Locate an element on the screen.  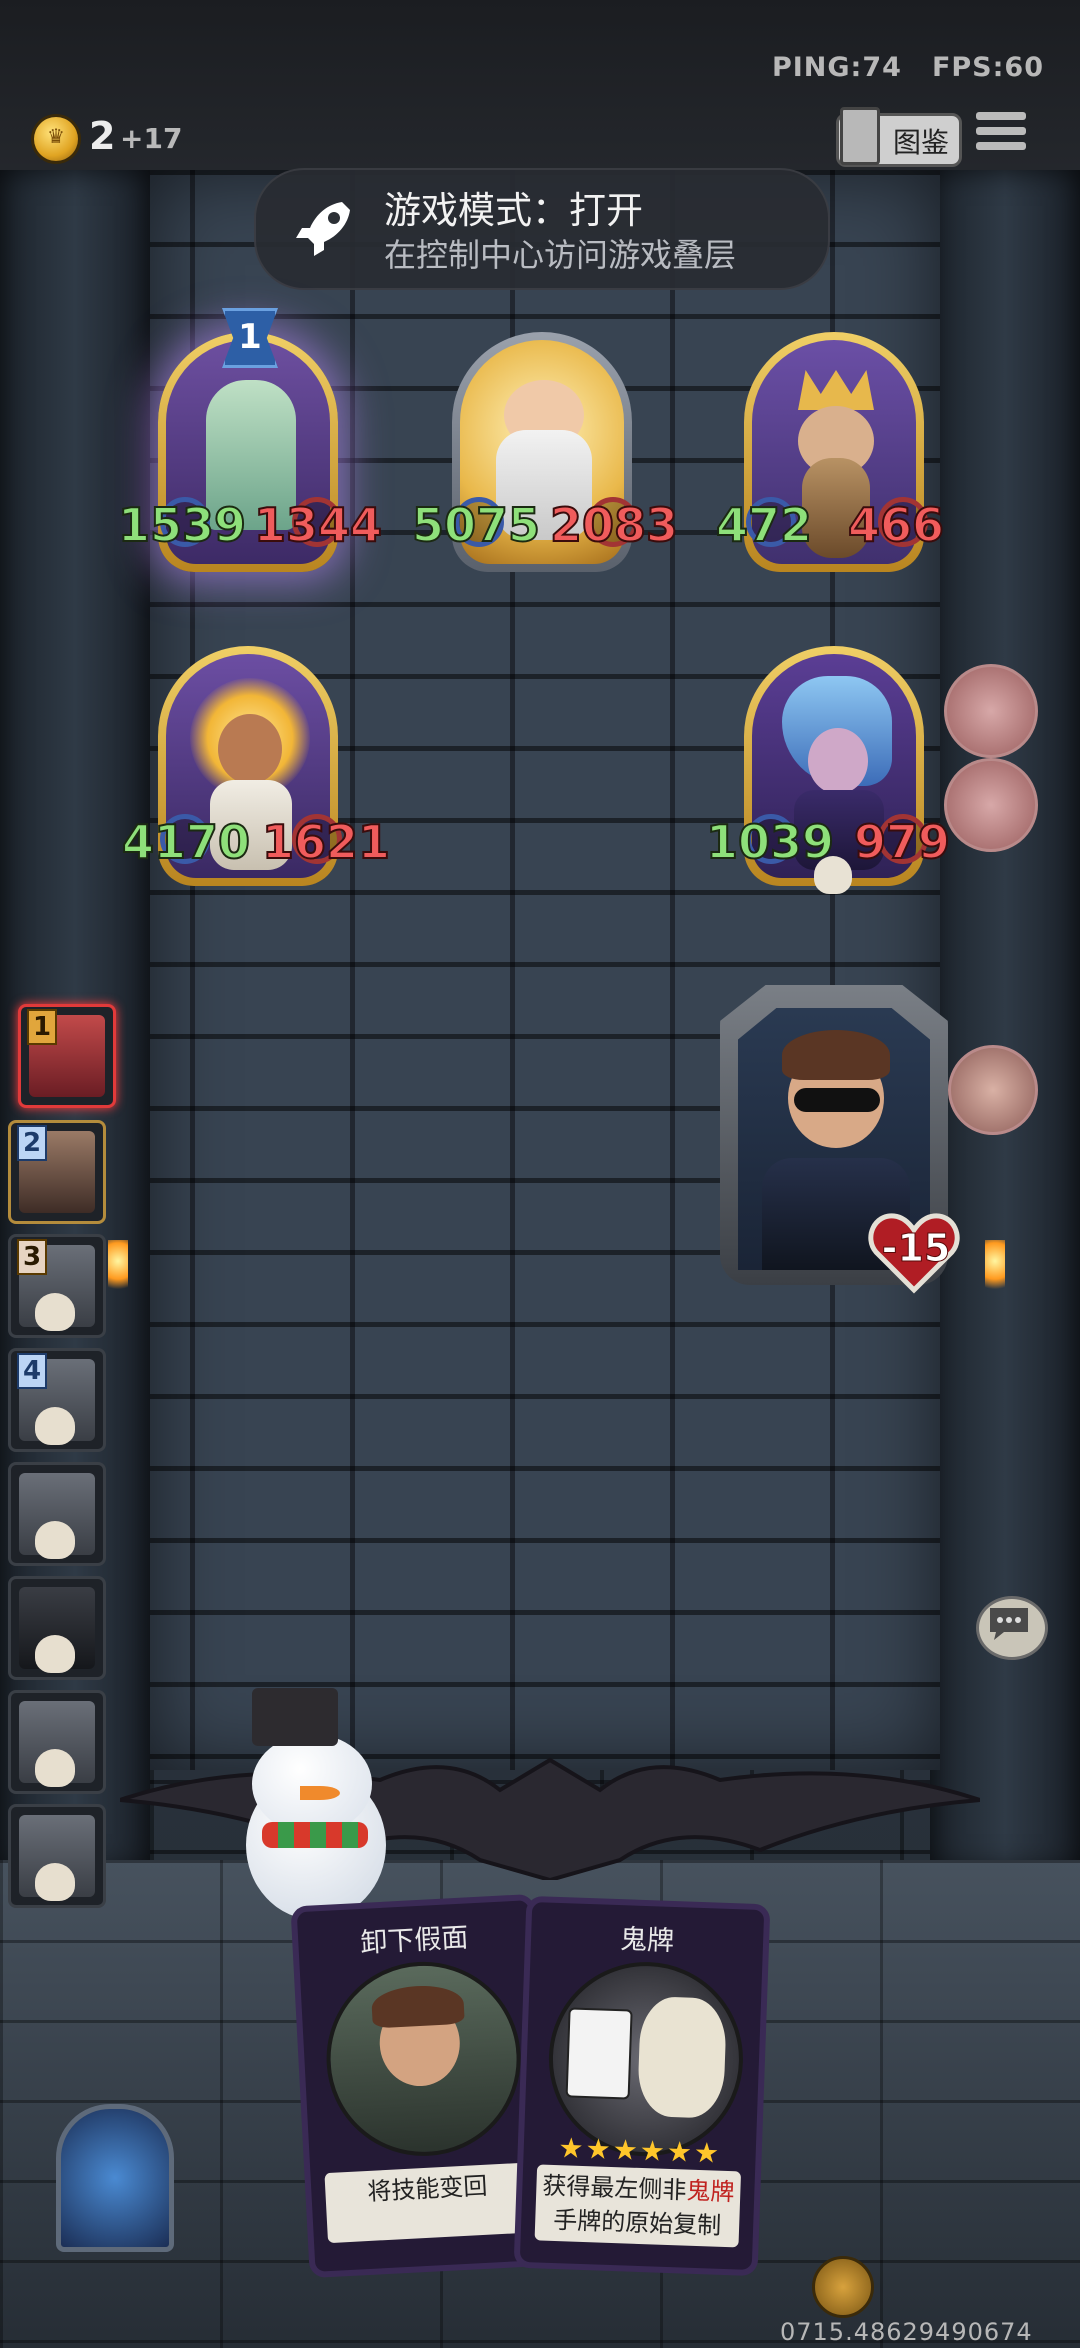
carrot-nose is located at coordinates (320, 1793).